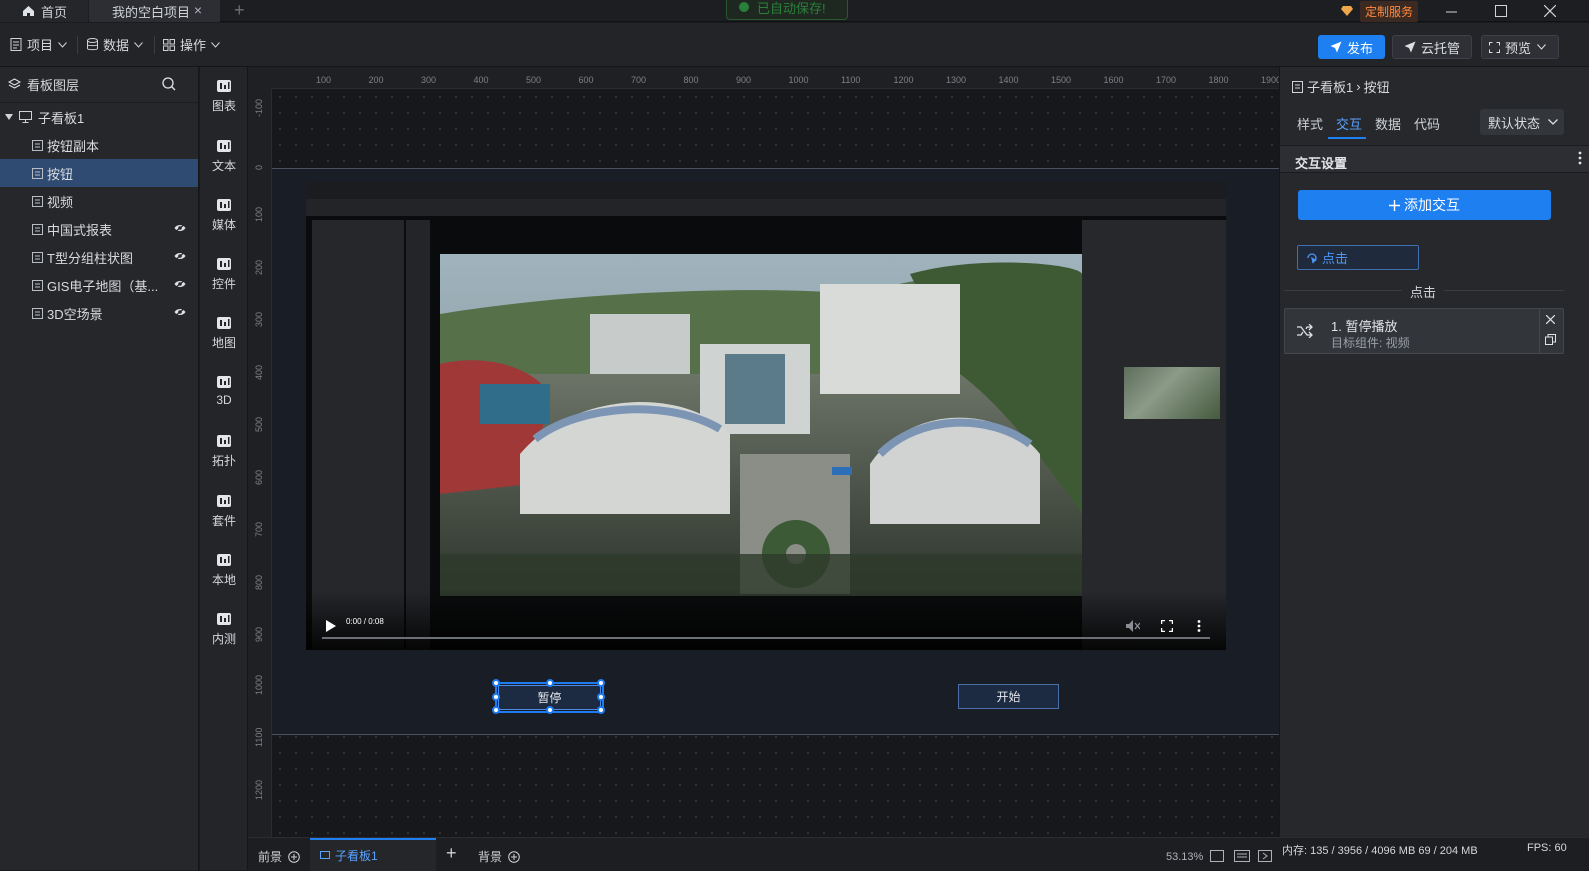 Image resolution: width=1589 pixels, height=871 pixels. I want to click on layer-item: T型分组柱状图, so click(99, 257).